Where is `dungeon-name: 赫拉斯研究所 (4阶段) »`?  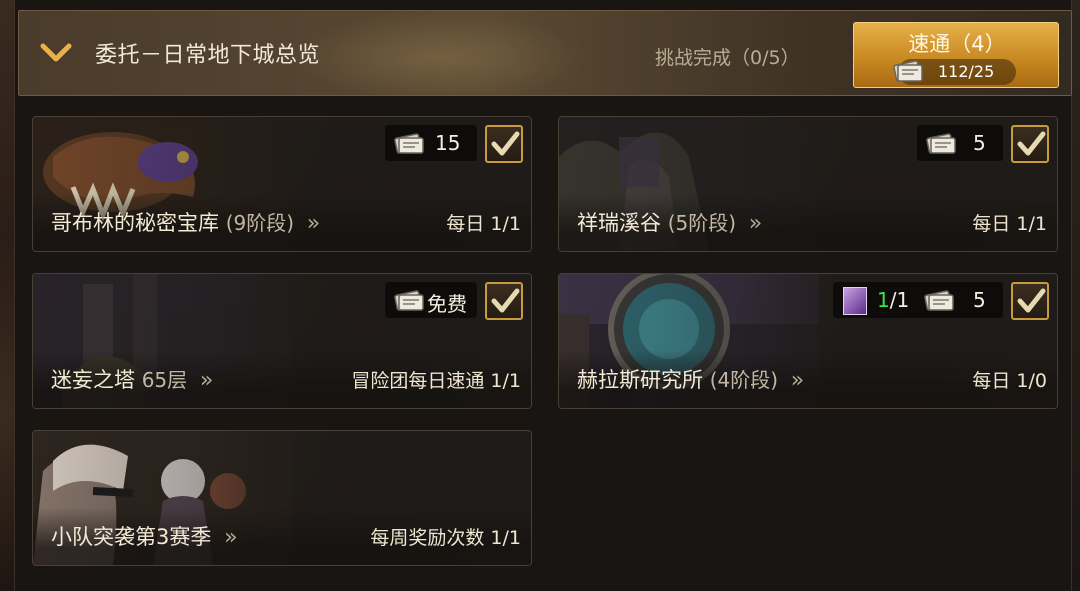
dungeon-name: 赫拉斯研究所 (4阶段) » is located at coordinates (691, 379).